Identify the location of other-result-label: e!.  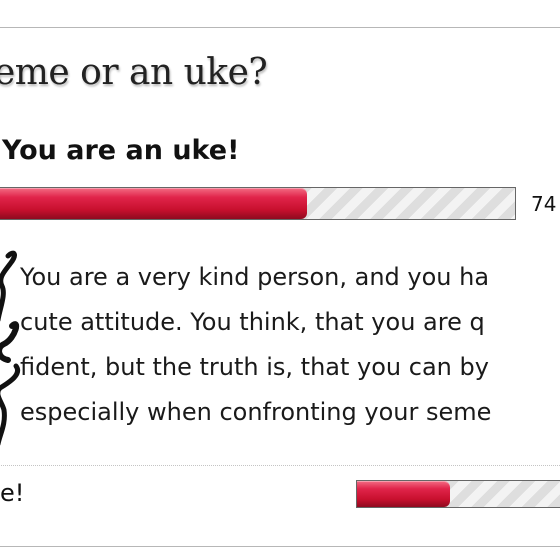
(12, 493).